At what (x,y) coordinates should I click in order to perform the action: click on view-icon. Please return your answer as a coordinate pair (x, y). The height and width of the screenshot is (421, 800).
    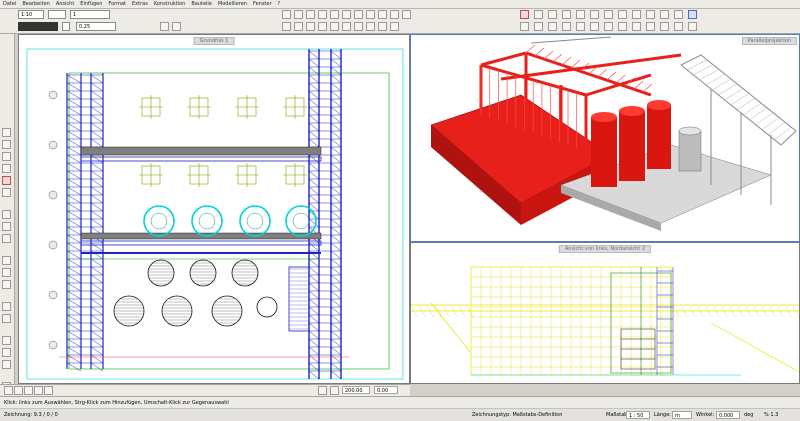
    Looking at the image, I should click on (664, 26).